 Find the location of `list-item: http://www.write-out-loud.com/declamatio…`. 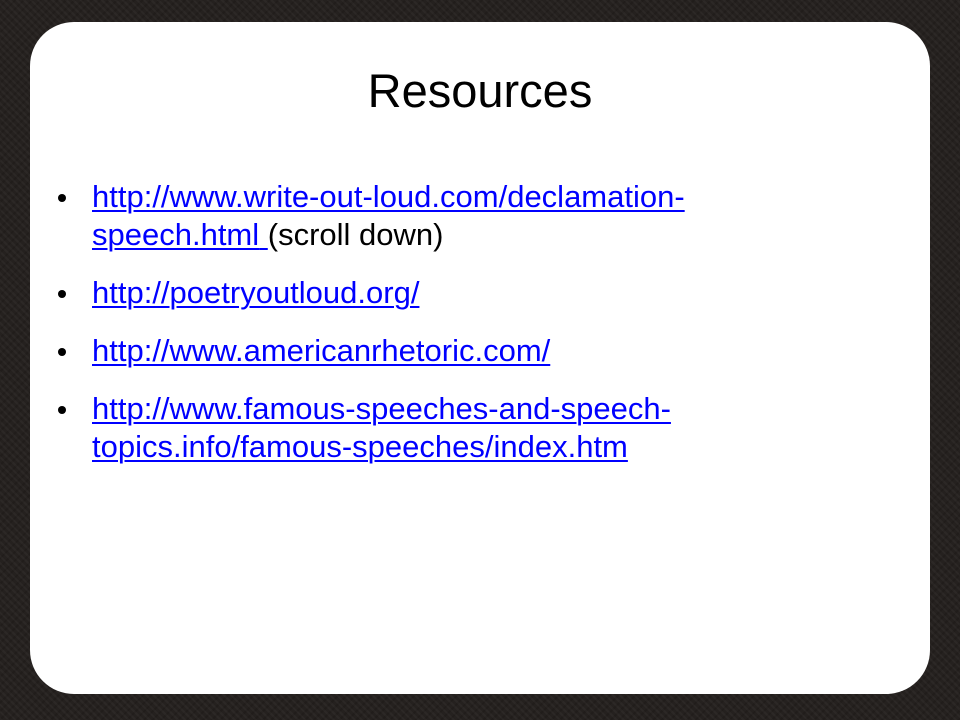

list-item: http://www.write-out-loud.com/declamatio… is located at coordinates (483, 216).